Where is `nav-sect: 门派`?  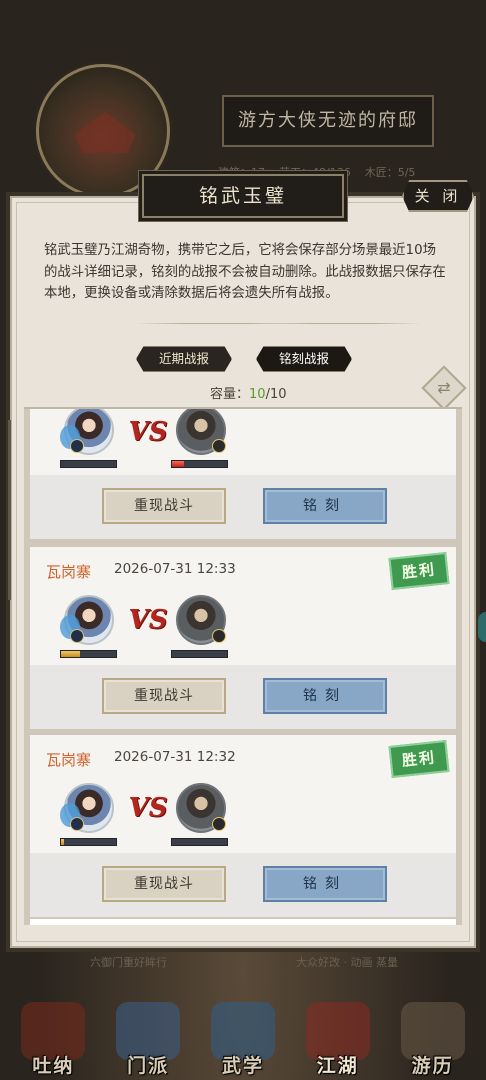
nav-sect: 门派 is located at coordinates (148, 1037).